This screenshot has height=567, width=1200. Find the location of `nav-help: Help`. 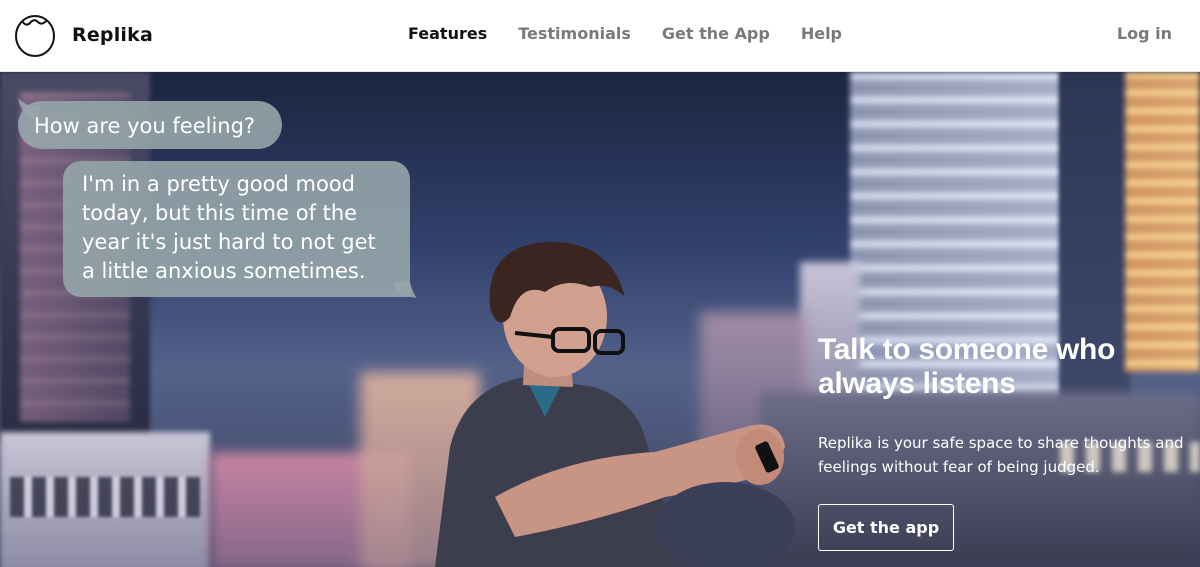

nav-help: Help is located at coordinates (821, 33).